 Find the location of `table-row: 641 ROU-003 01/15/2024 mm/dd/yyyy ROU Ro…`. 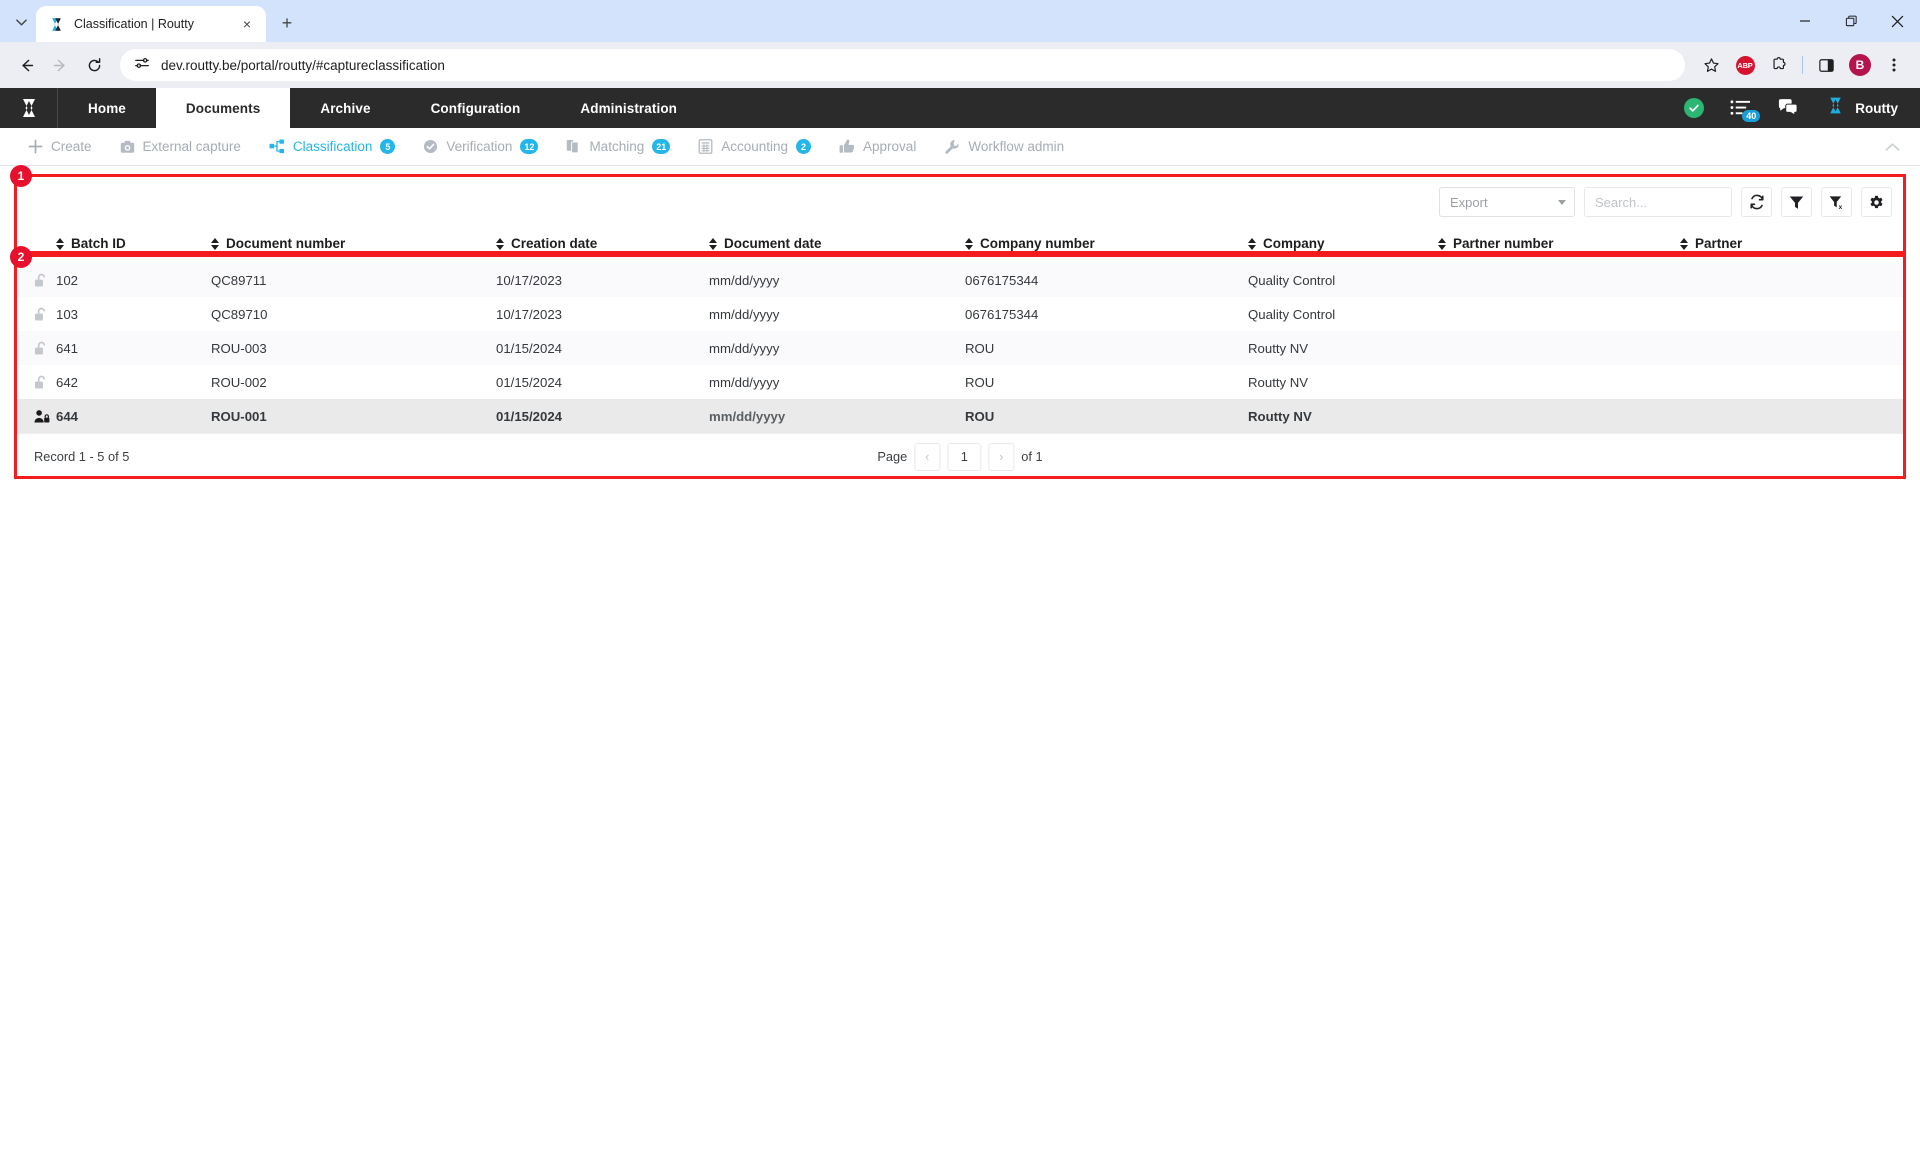

table-row: 641 ROU-003 01/15/2024 mm/dd/yyyy ROU Ro… is located at coordinates (960, 348).